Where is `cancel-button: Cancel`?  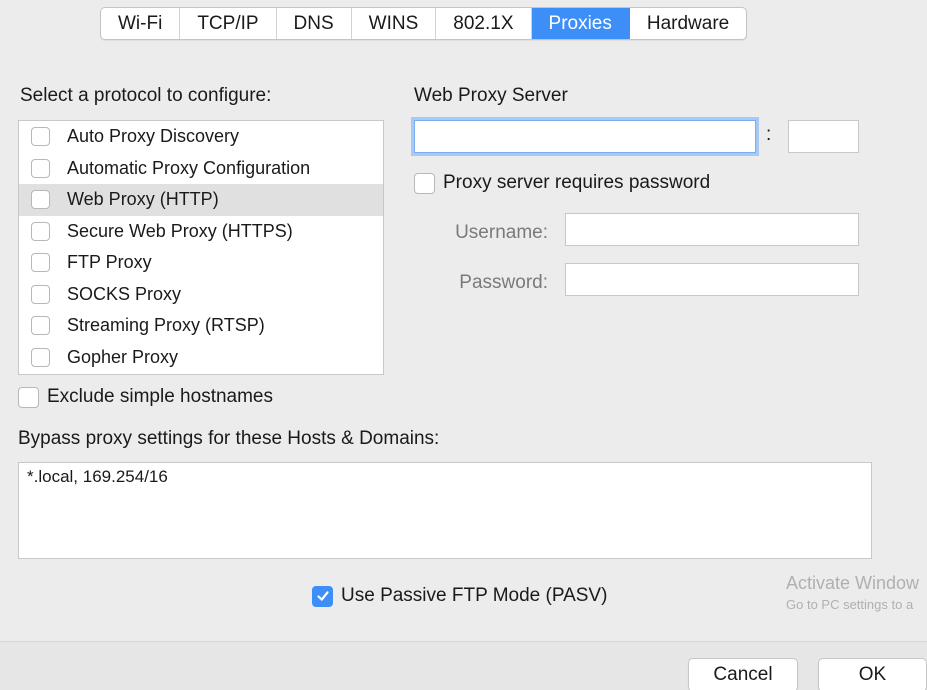 cancel-button: Cancel is located at coordinates (743, 674).